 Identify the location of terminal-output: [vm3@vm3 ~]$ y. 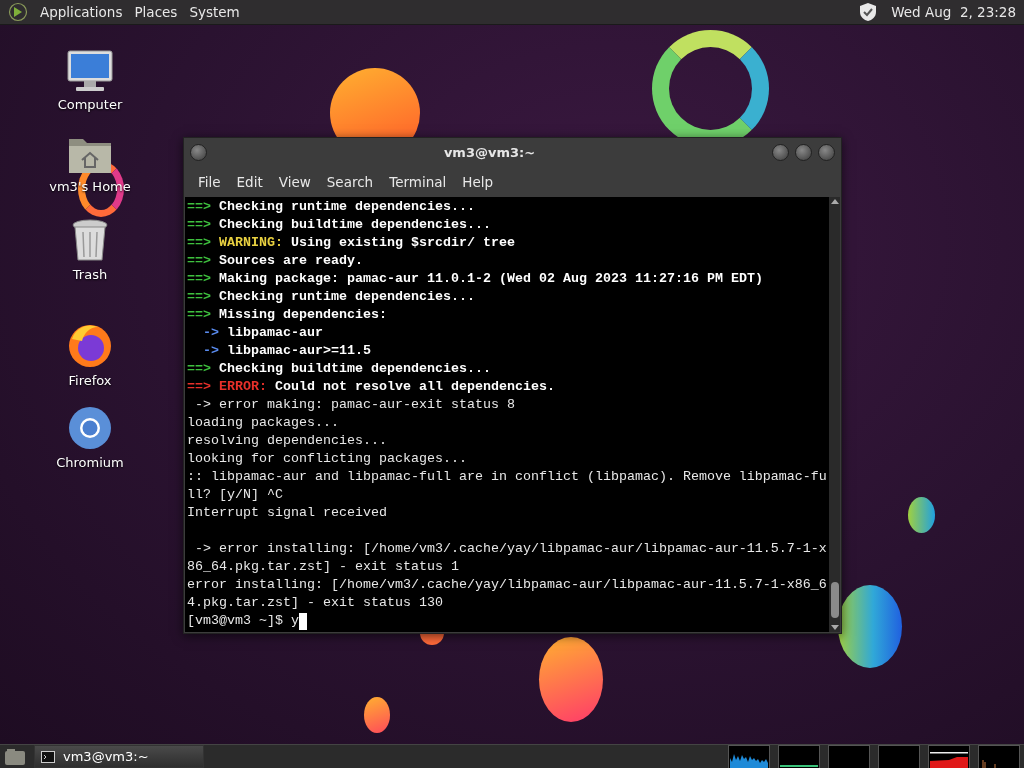
(243, 621).